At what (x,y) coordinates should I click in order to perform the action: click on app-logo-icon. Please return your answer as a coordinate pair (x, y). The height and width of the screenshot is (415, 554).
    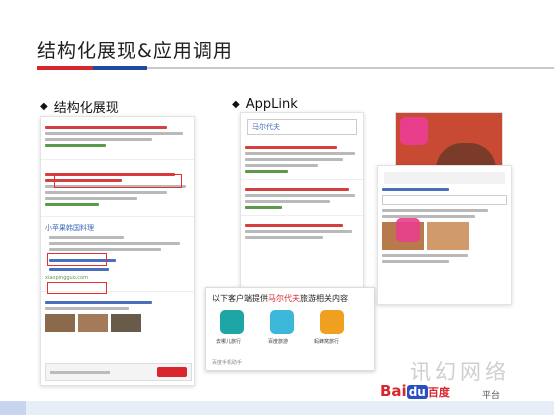
    Looking at the image, I should click on (414, 131).